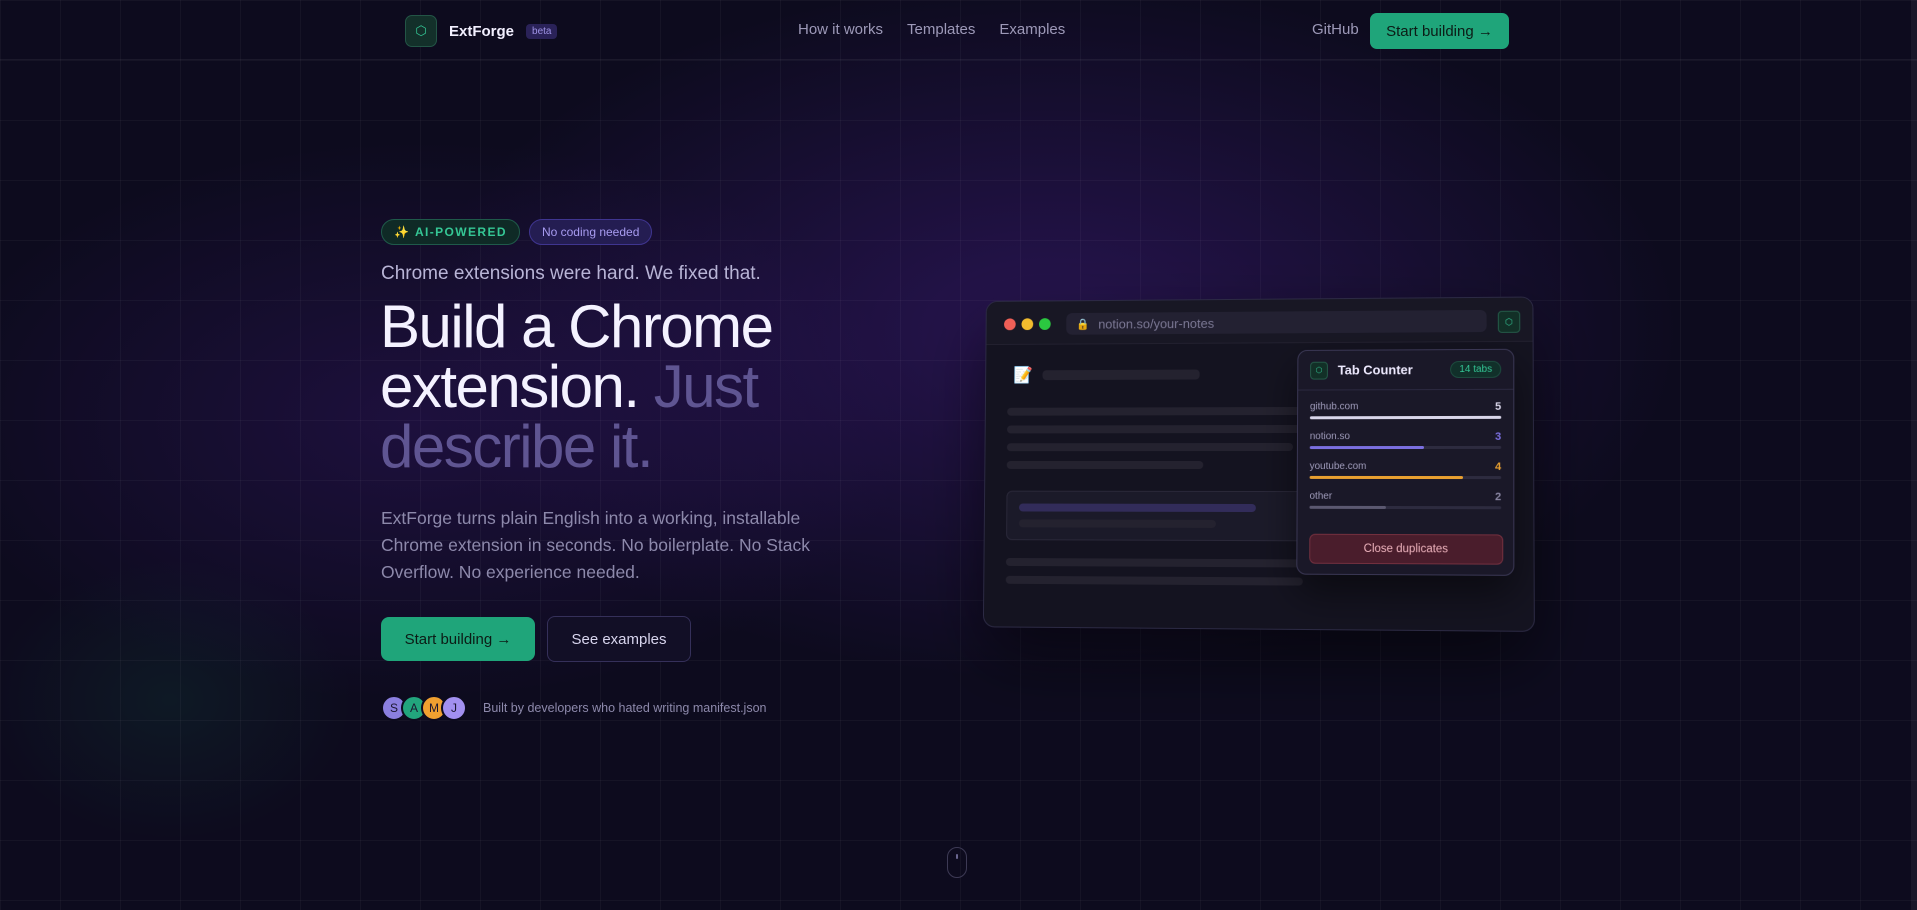  Describe the element at coordinates (1276, 322) in the screenshot. I see `address-bar: 🔒 notion.so/your-notes` at that location.